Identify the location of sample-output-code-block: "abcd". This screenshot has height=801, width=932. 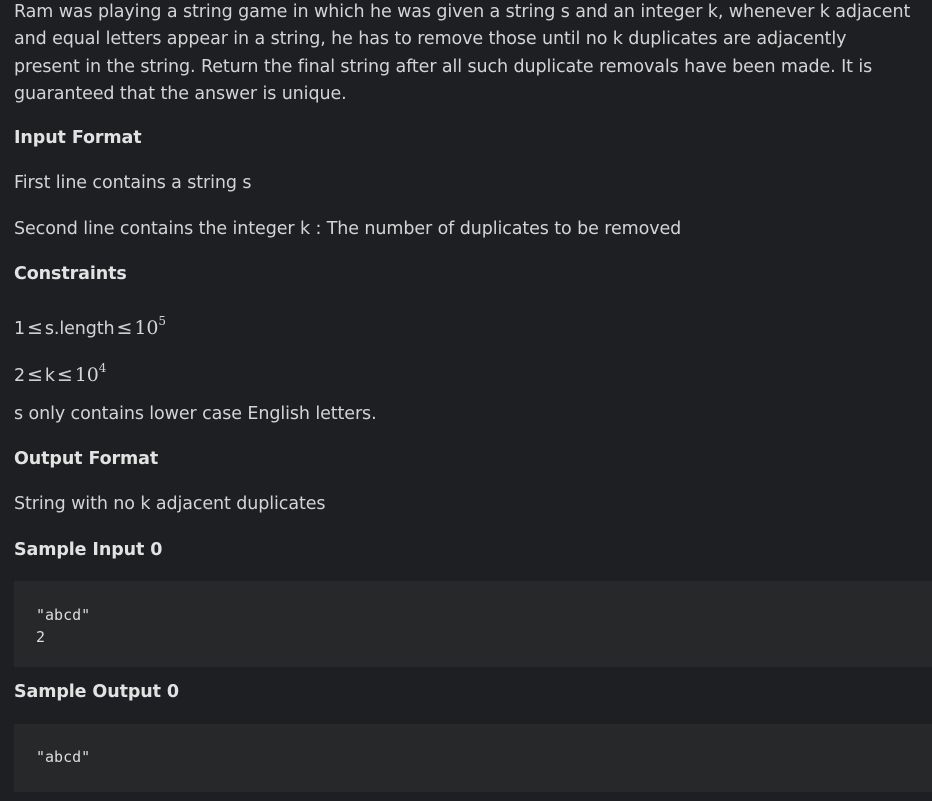
(473, 758).